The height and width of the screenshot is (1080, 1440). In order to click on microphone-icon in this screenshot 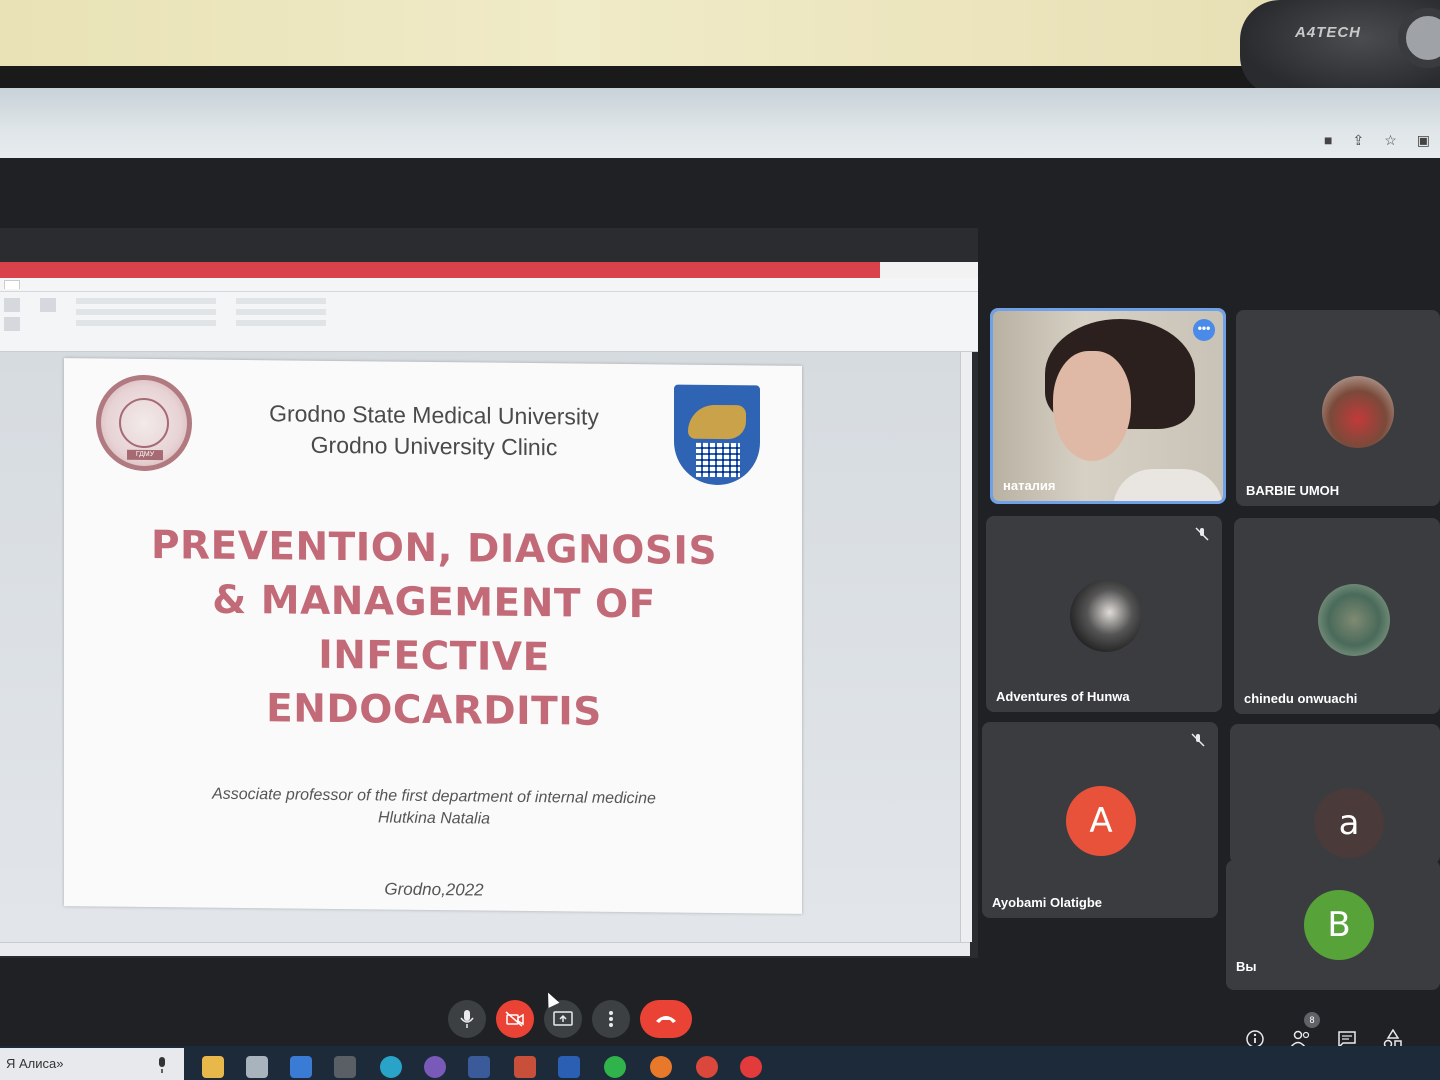, I will do `click(467, 1019)`.